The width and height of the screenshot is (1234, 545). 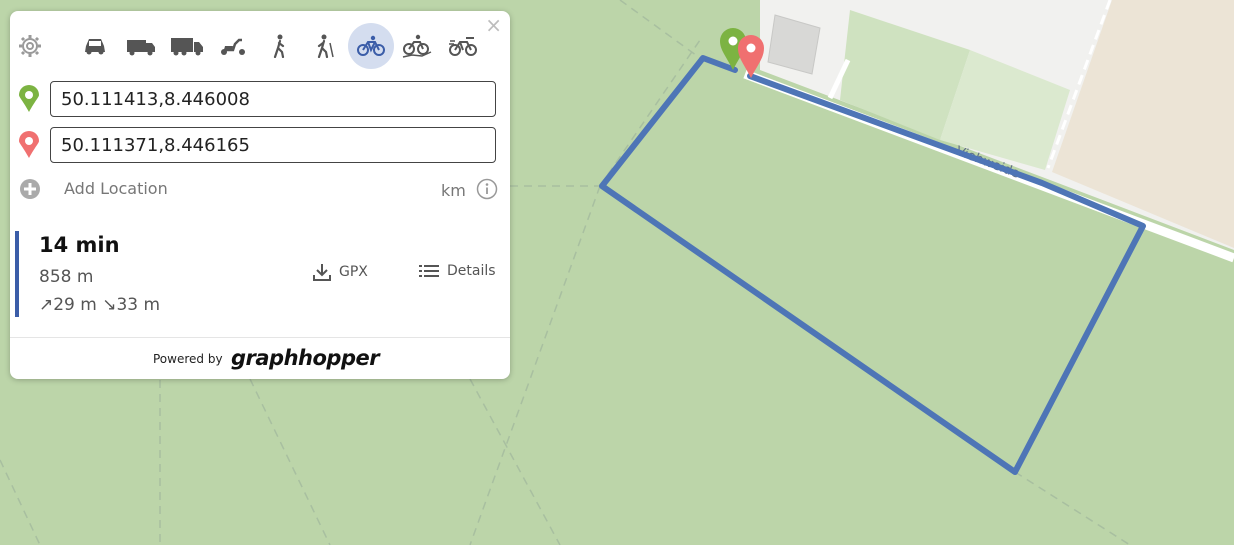 I want to click on footer: Powered by graphhopper, so click(x=260, y=358).